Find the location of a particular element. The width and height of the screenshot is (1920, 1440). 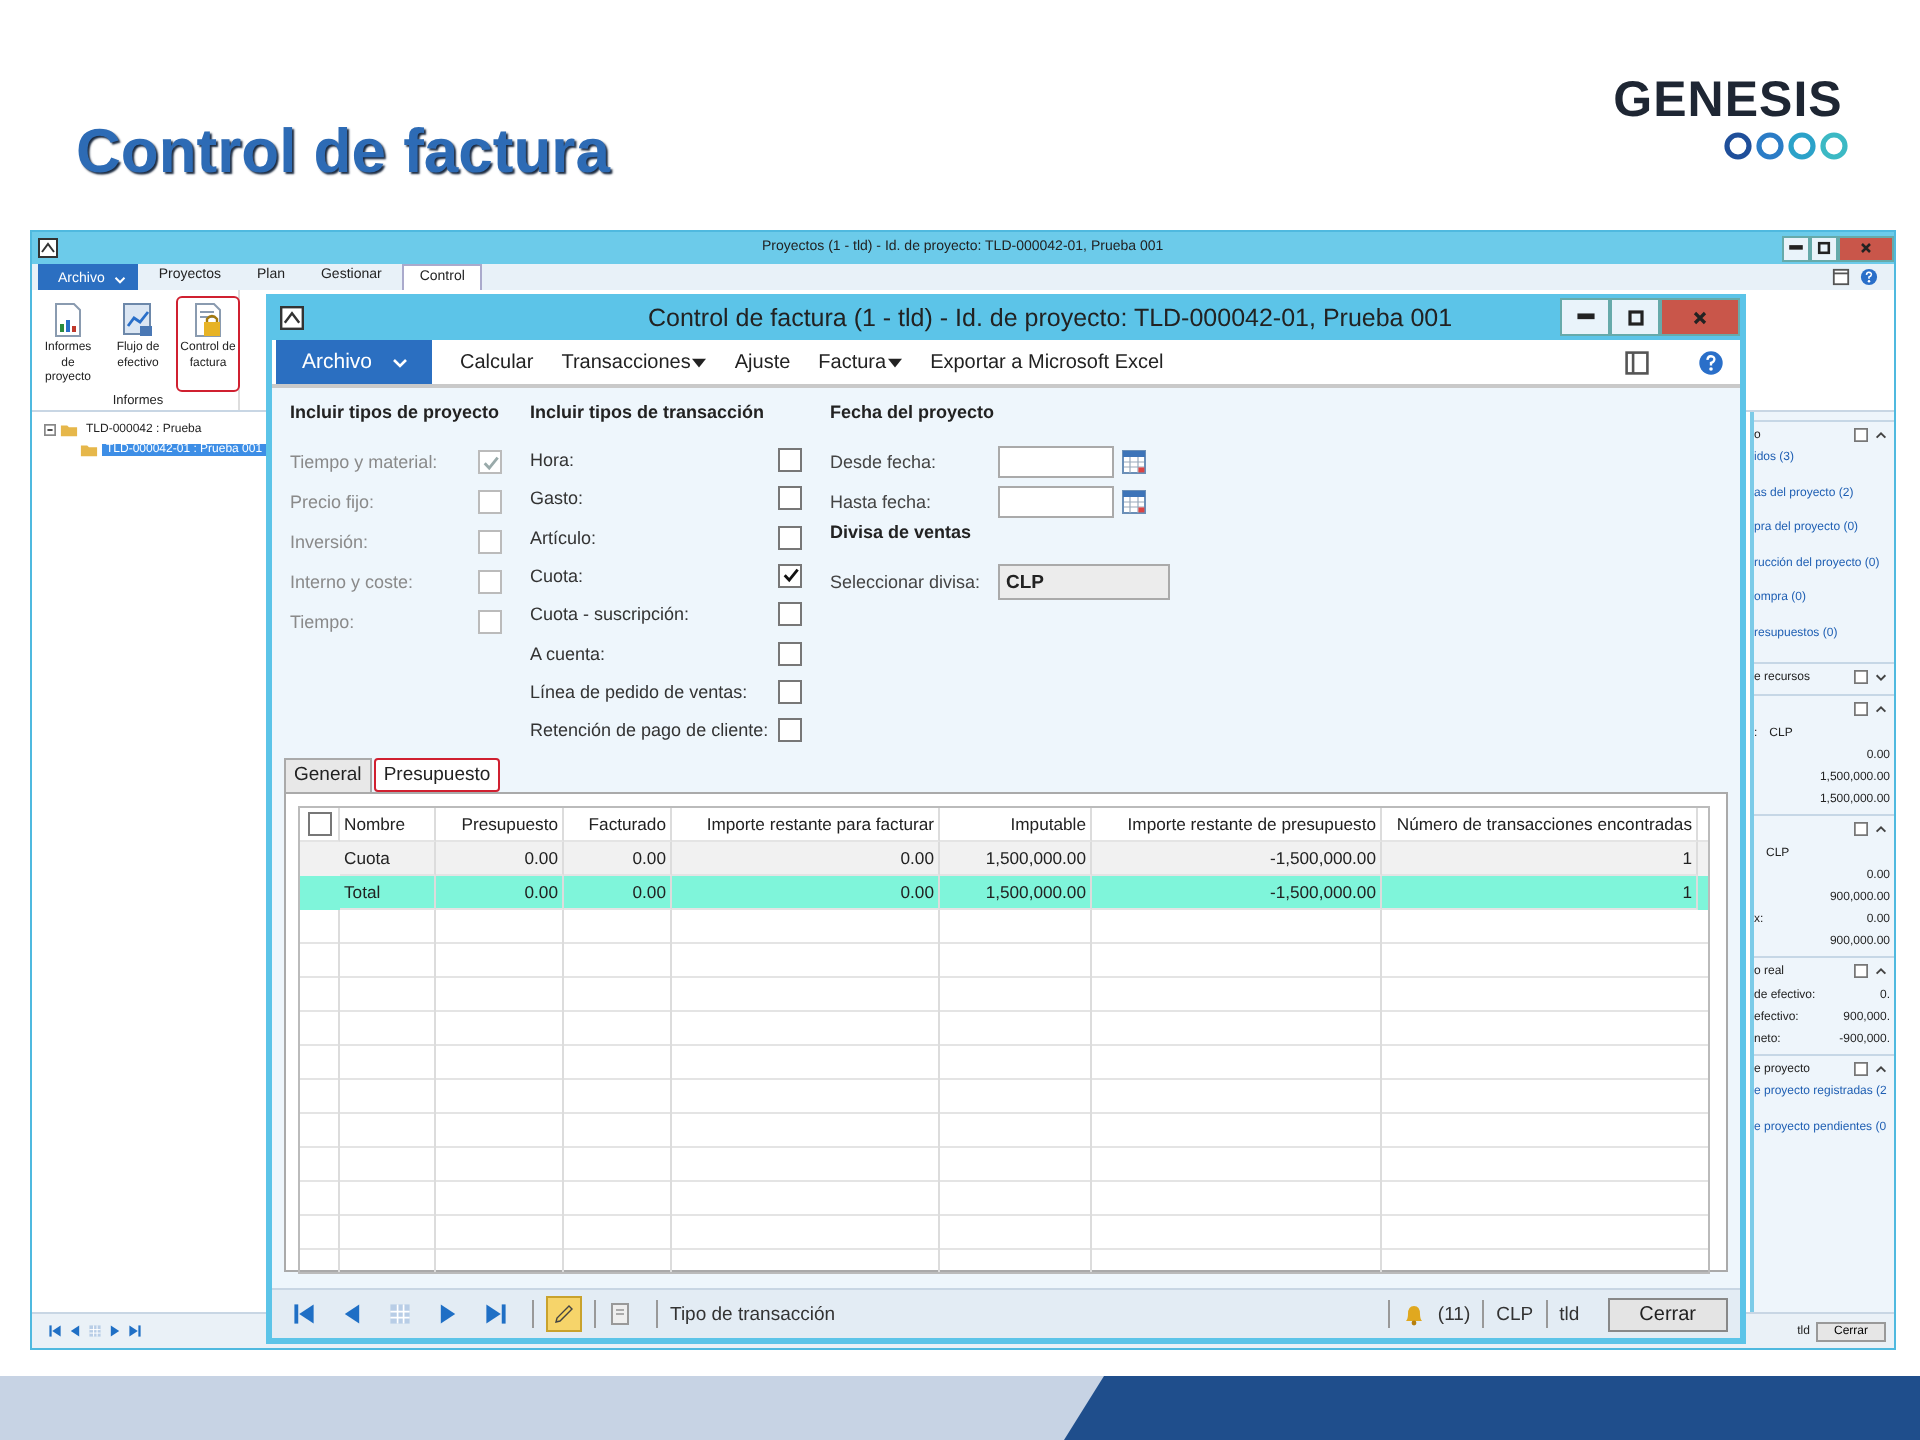

field-label: Desde fecha: is located at coordinates (884, 462).